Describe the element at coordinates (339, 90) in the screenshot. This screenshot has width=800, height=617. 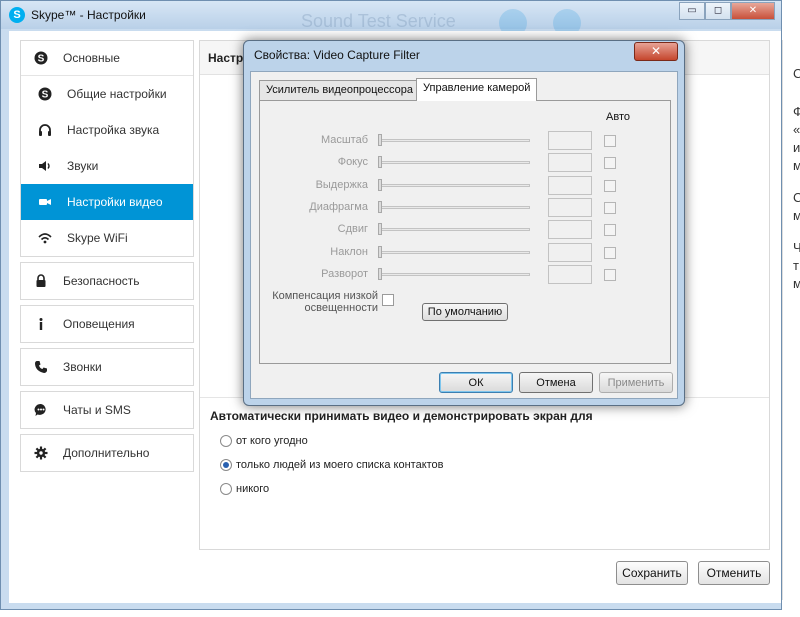
I see `tab-video-proc-amp: Усилитель видеопроцессора` at that location.